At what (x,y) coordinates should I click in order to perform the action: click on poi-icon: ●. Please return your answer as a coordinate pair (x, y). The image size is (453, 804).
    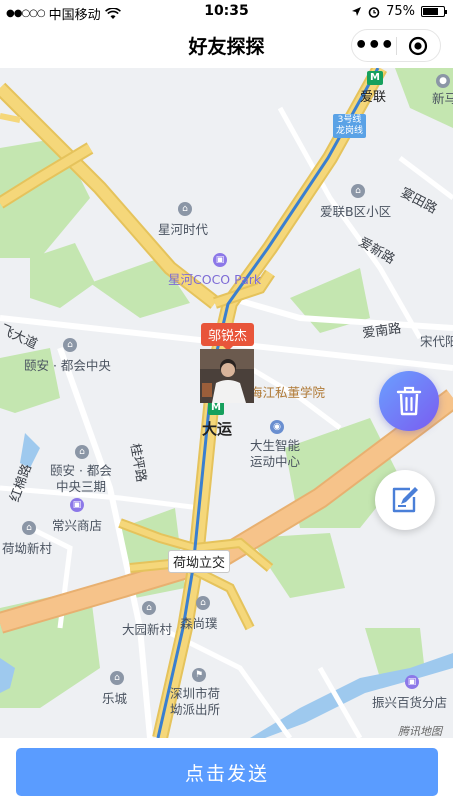
    Looking at the image, I should click on (443, 81).